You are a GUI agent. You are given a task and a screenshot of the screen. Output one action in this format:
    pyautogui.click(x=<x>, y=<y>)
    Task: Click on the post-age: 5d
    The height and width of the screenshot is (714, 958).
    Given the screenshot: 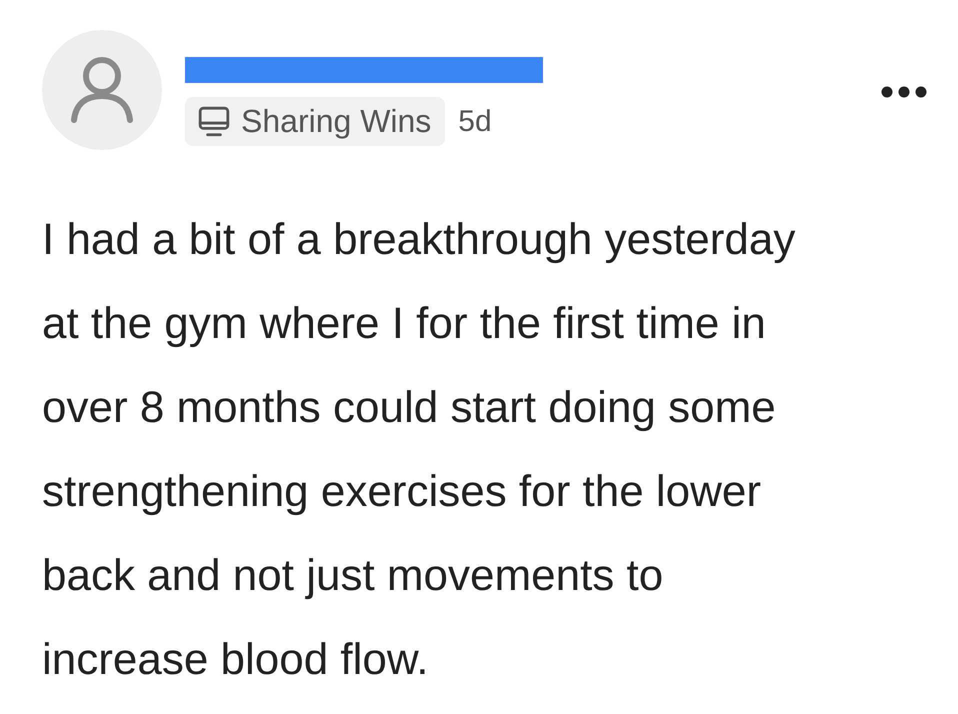 What is the action you would take?
    pyautogui.click(x=475, y=121)
    